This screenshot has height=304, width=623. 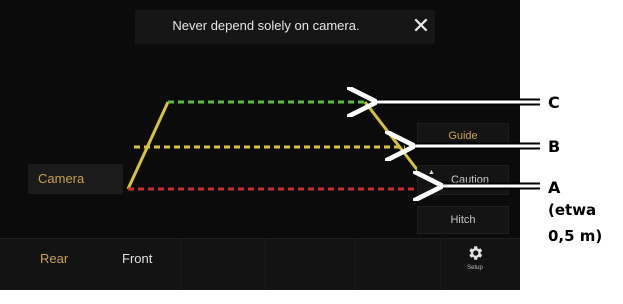 I want to click on callout-a-note-1: (etwa, so click(x=572, y=210).